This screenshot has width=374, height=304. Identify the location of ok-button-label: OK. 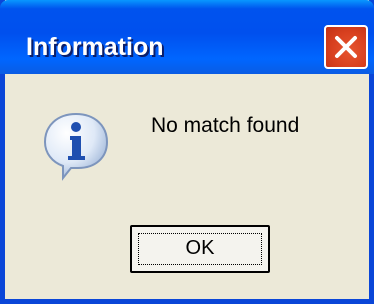
(200, 248).